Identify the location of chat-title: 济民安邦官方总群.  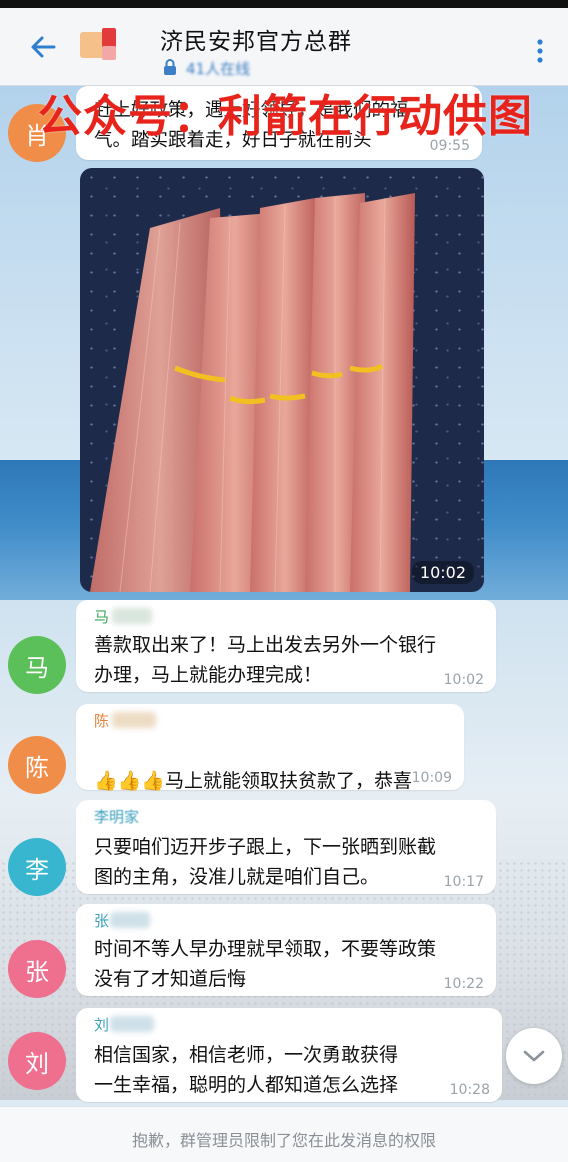
(256, 39).